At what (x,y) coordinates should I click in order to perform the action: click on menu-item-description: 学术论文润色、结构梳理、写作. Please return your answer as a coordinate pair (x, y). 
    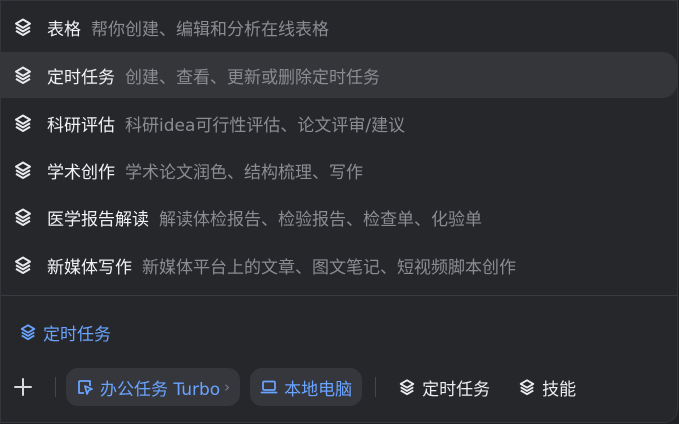
    Looking at the image, I should click on (244, 172).